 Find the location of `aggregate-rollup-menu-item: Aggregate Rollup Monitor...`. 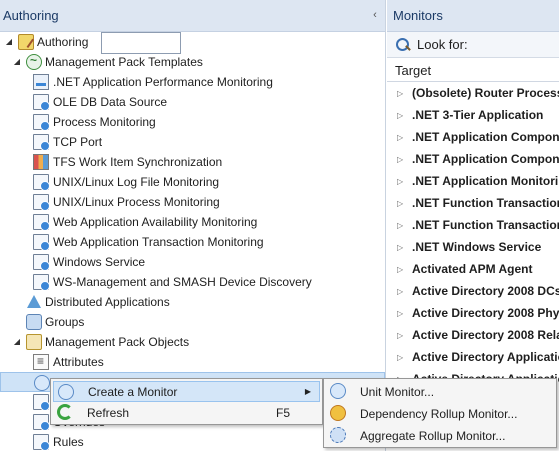

aggregate-rollup-menu-item: Aggregate Rollup Monitor... is located at coordinates (440, 435).